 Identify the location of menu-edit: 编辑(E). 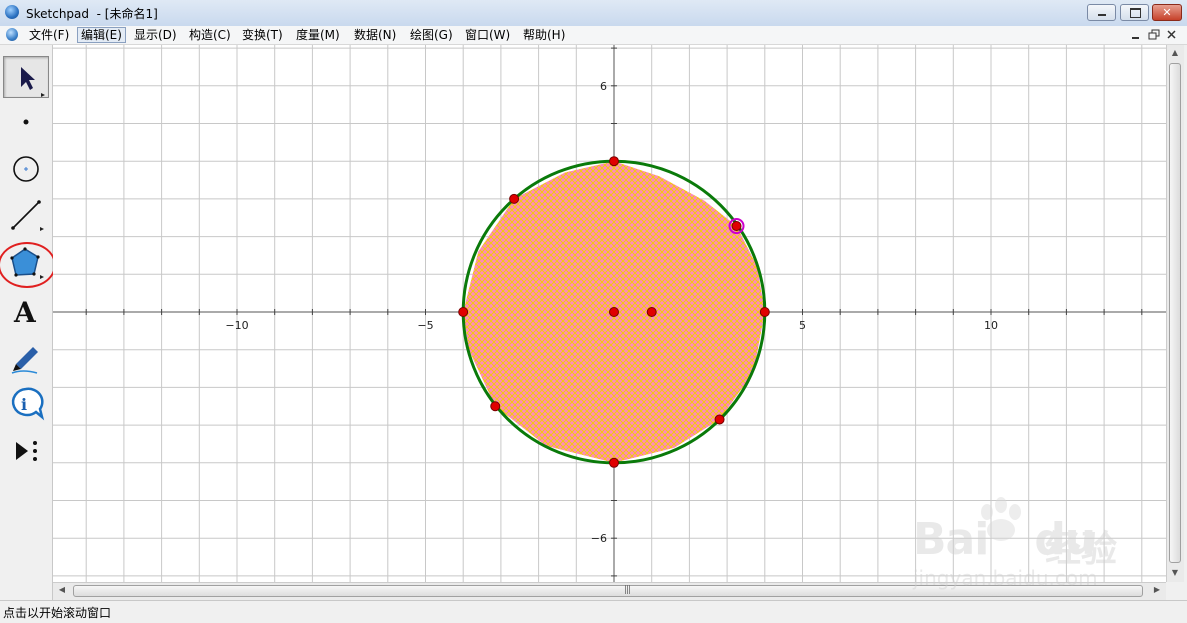
(101, 35).